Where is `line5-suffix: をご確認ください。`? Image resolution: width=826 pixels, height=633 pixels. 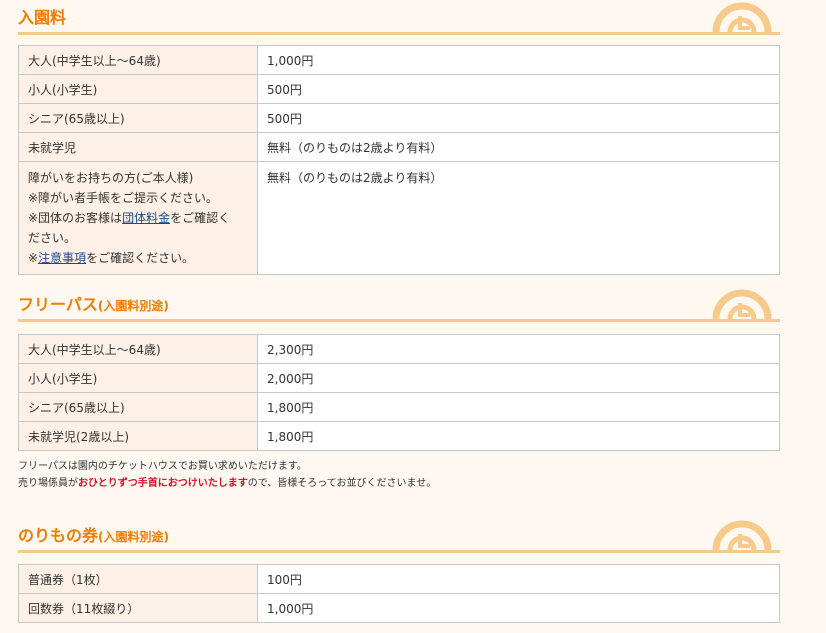 line5-suffix: をご確認ください。 is located at coordinates (140, 258).